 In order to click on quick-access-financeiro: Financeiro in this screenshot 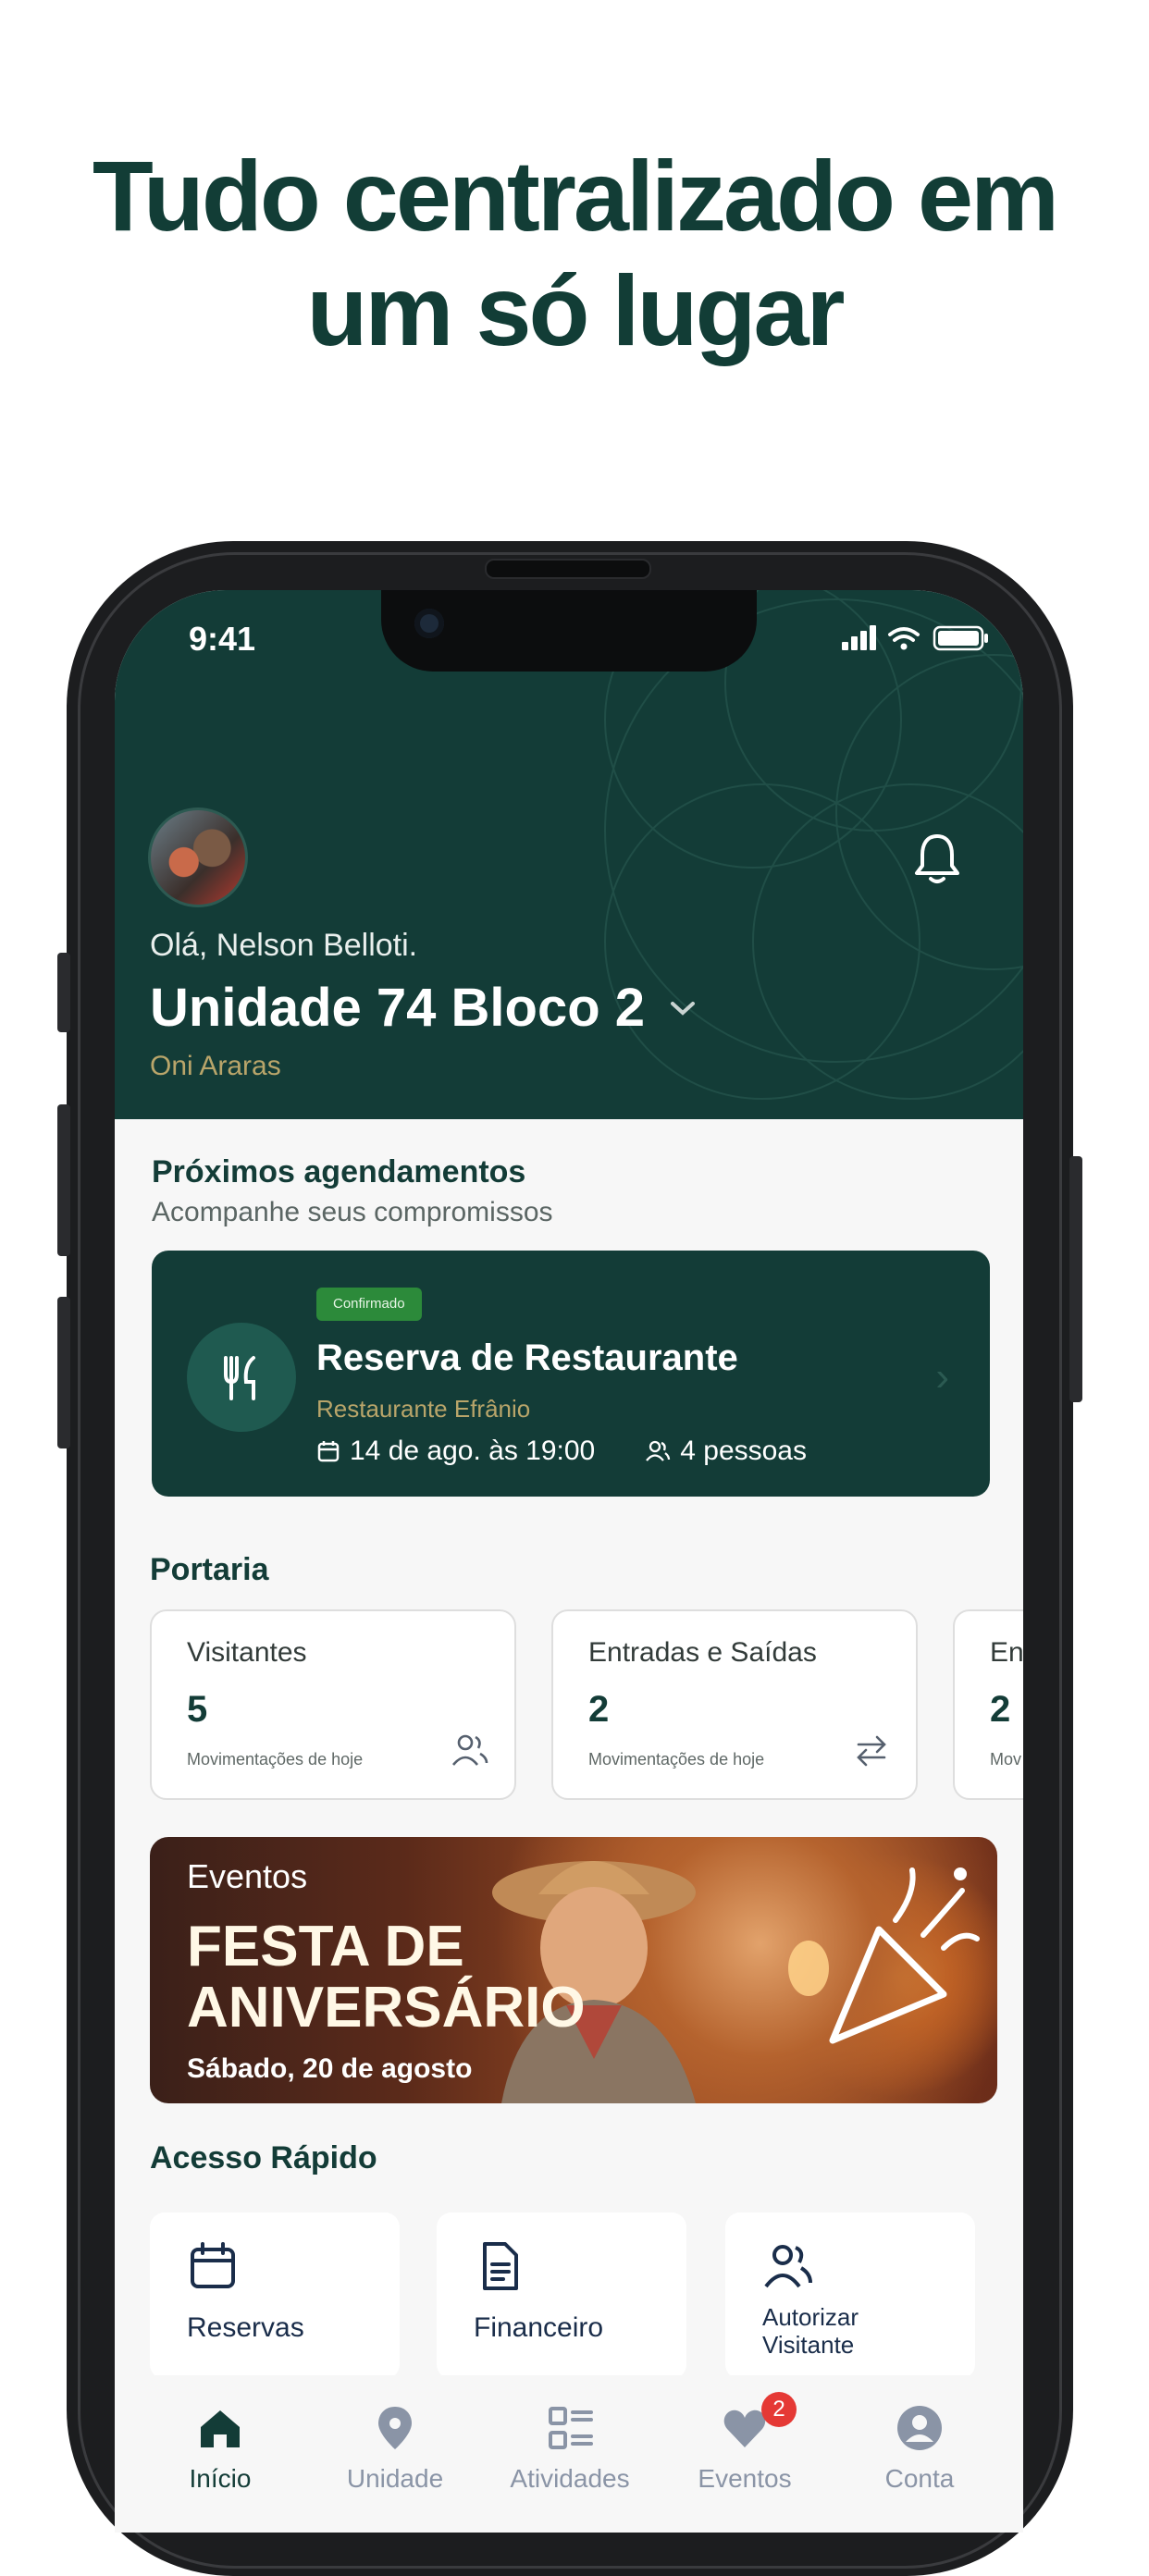, I will do `click(562, 2295)`.